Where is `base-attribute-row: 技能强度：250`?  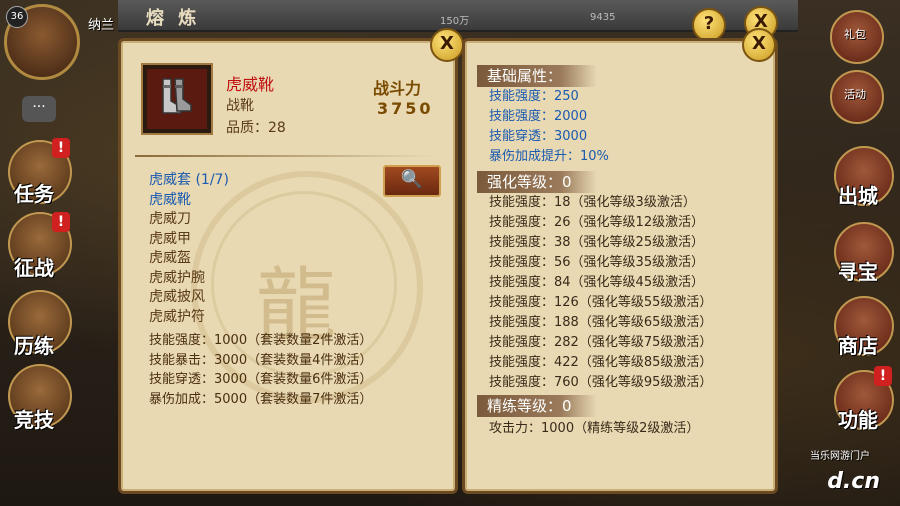 base-attribute-row: 技能强度：250 is located at coordinates (534, 96).